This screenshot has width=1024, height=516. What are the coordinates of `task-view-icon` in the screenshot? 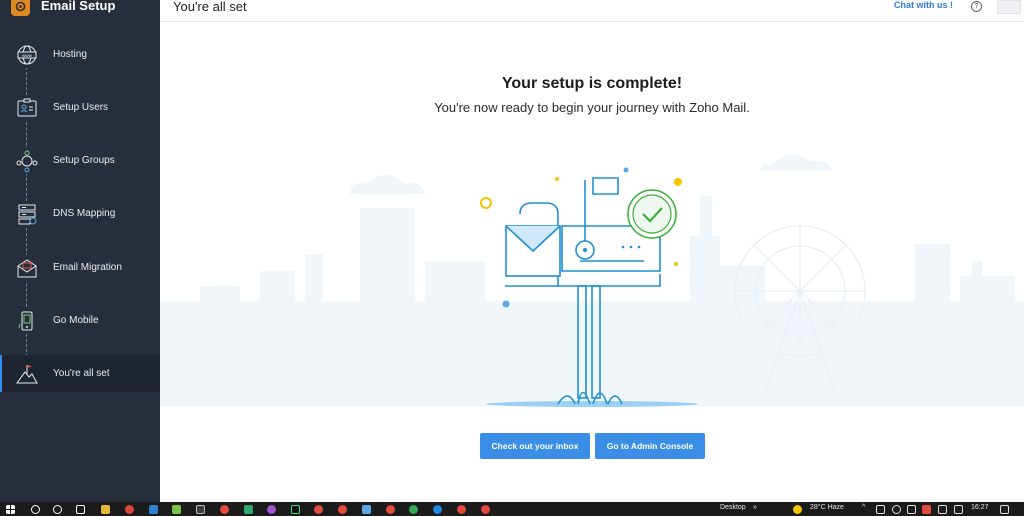 It's located at (80, 509).